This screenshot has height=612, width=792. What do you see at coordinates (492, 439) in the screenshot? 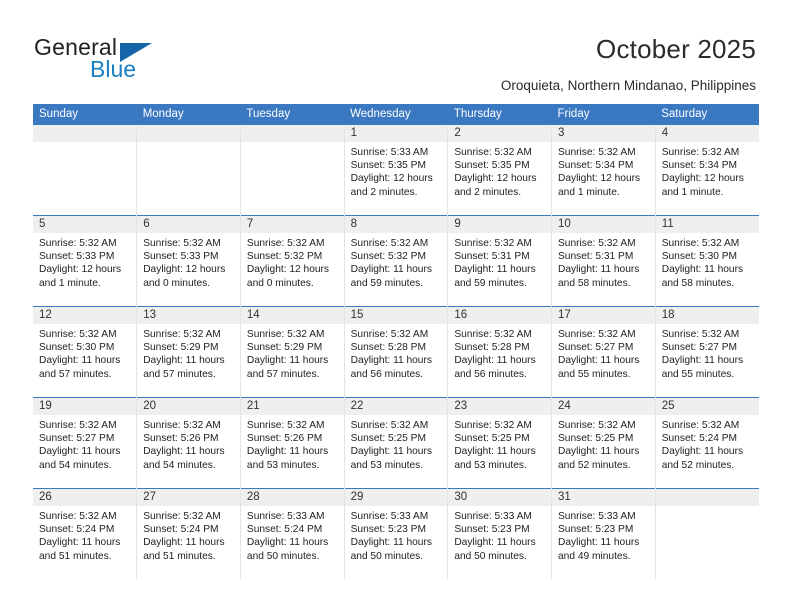
I see `sunset-text: Sunset: 5:25 PM` at bounding box center [492, 439].